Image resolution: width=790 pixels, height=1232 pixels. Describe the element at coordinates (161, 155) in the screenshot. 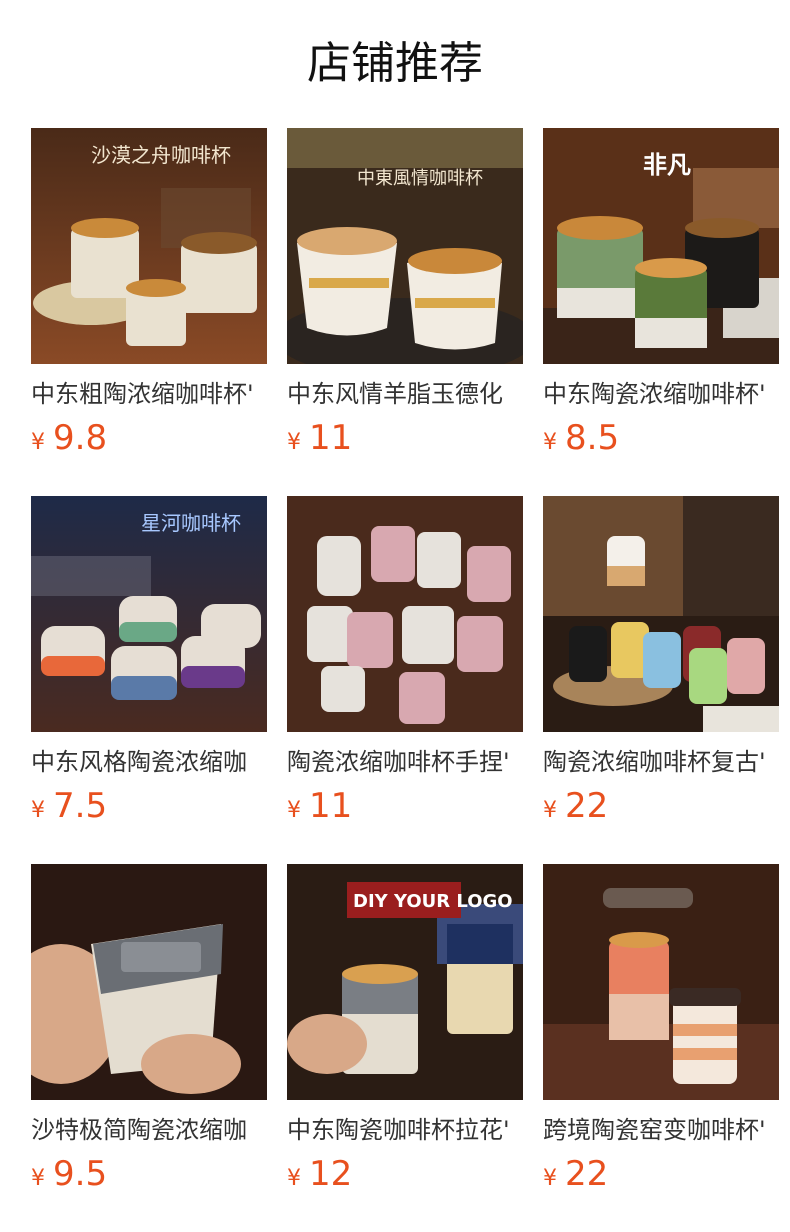

I see `image-caption: 沙漠之舟咖啡杯` at that location.